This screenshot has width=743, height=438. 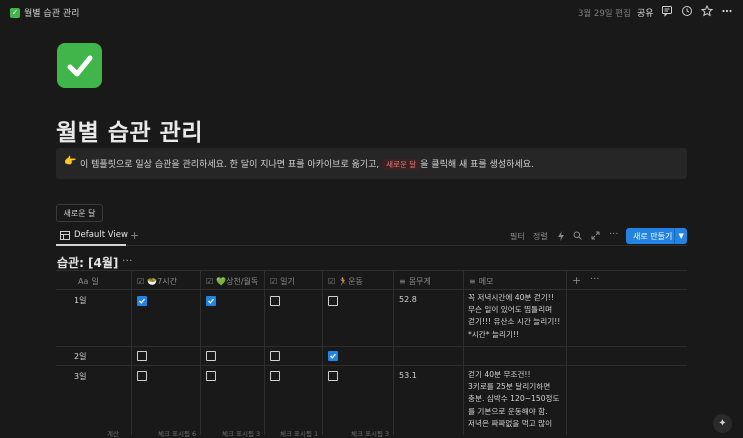 What do you see at coordinates (113, 433) in the screenshot?
I see `calculate-label: 계산` at bounding box center [113, 433].